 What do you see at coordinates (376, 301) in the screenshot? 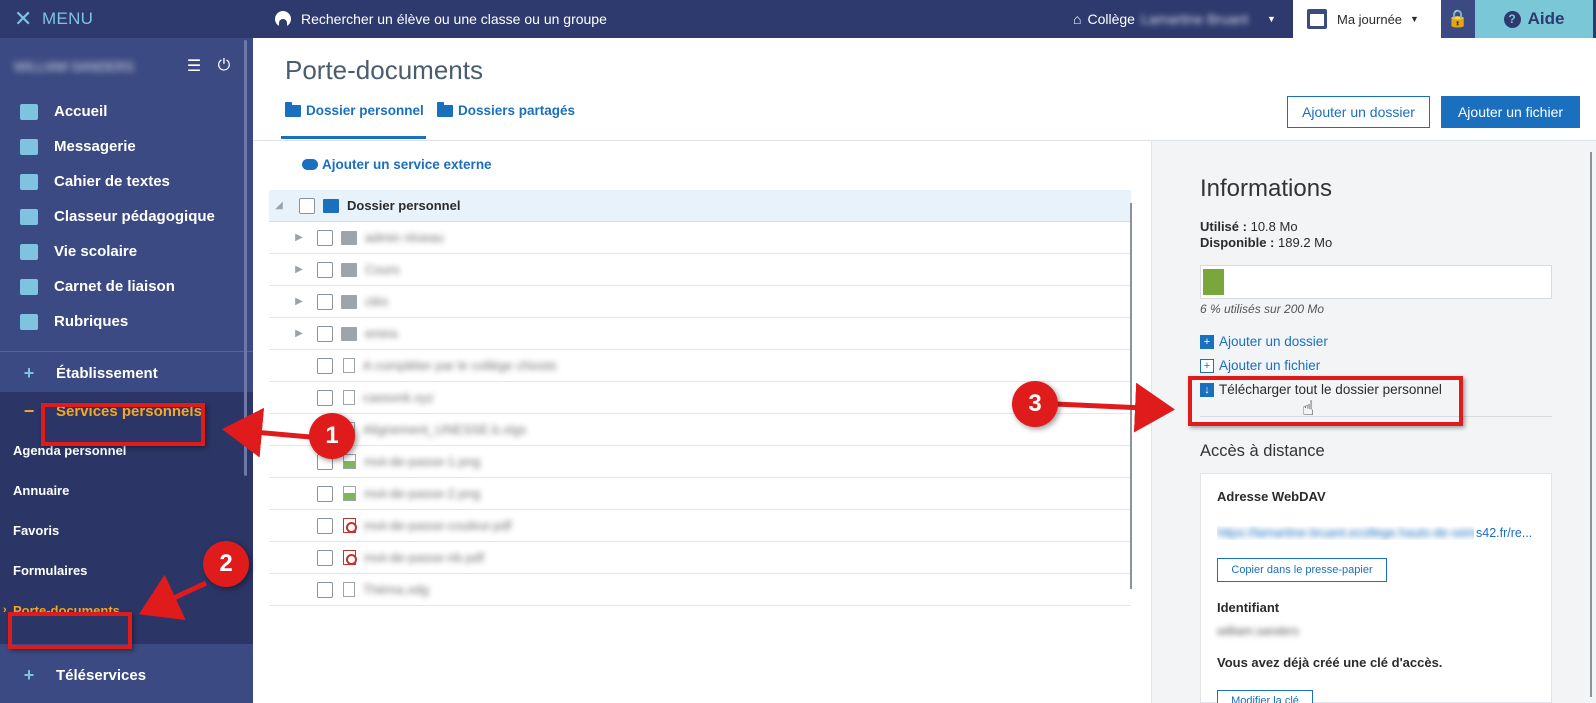
I see `tree-row-name: clés` at bounding box center [376, 301].